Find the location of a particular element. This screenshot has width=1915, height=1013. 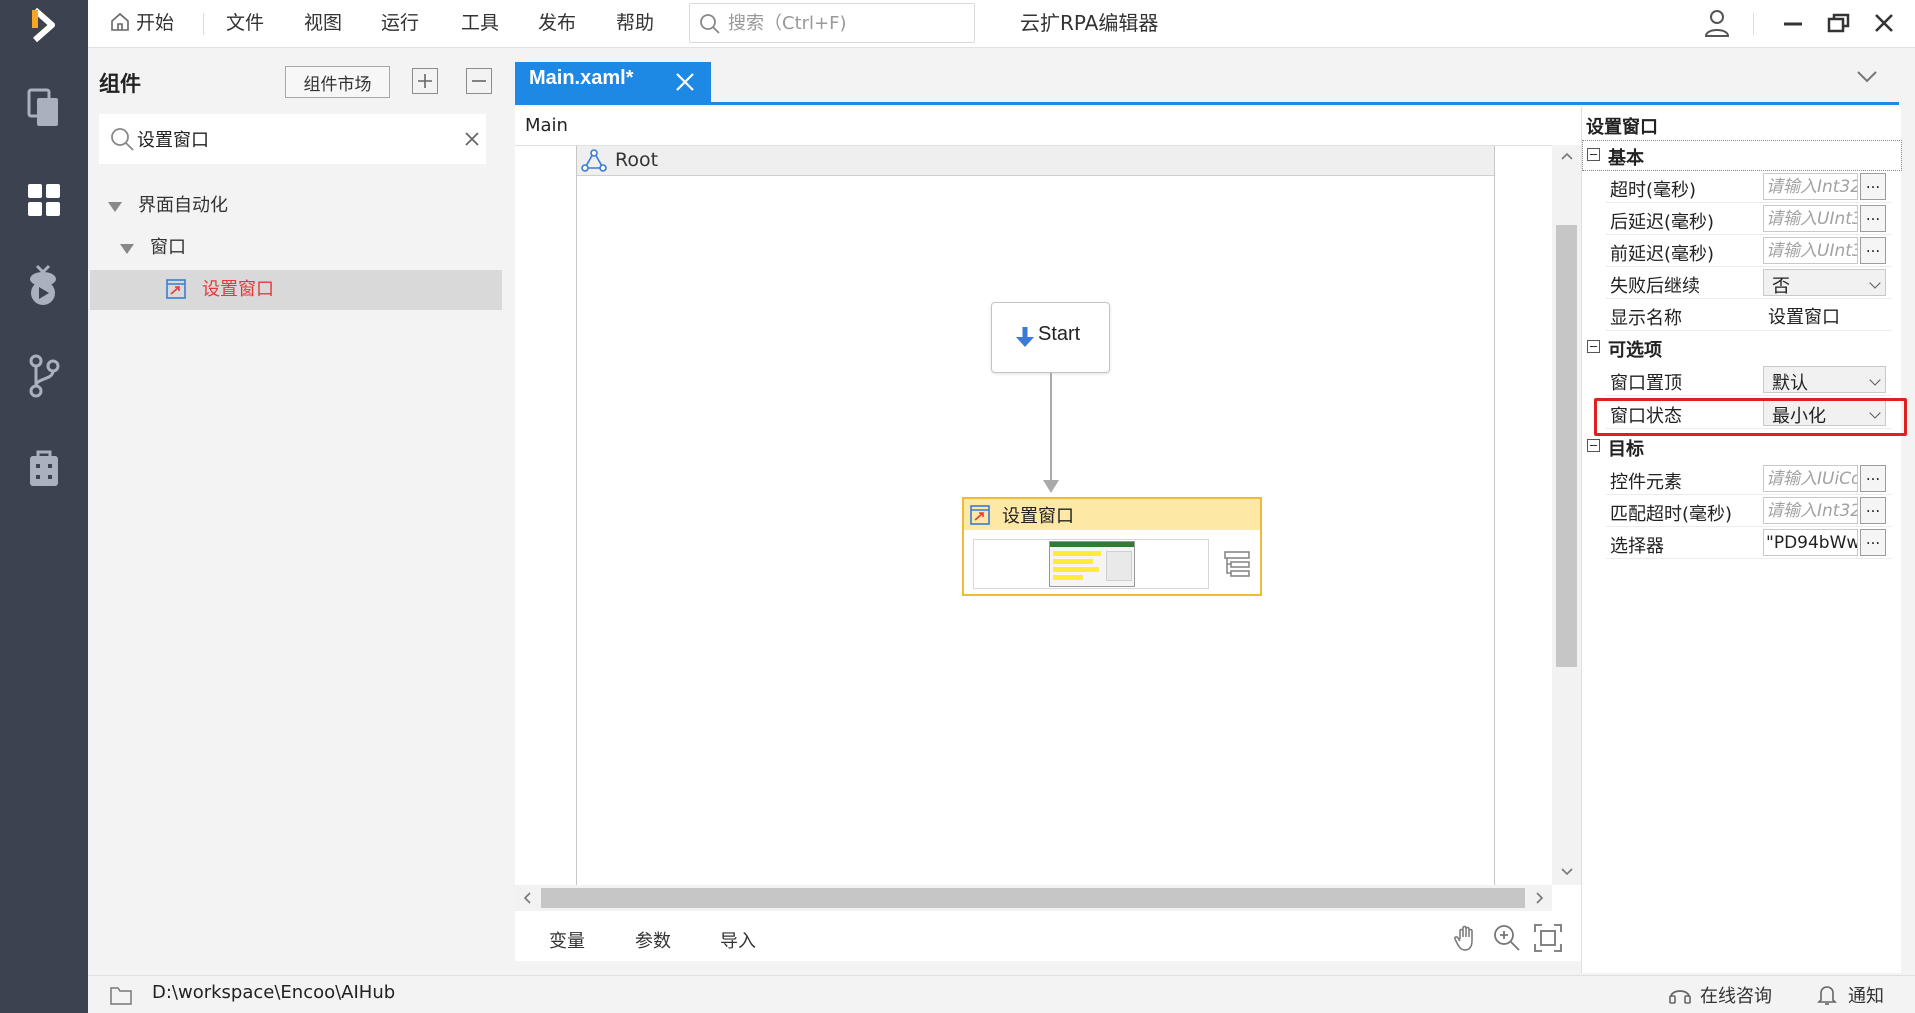

menu-file: 文件 is located at coordinates (245, 23).